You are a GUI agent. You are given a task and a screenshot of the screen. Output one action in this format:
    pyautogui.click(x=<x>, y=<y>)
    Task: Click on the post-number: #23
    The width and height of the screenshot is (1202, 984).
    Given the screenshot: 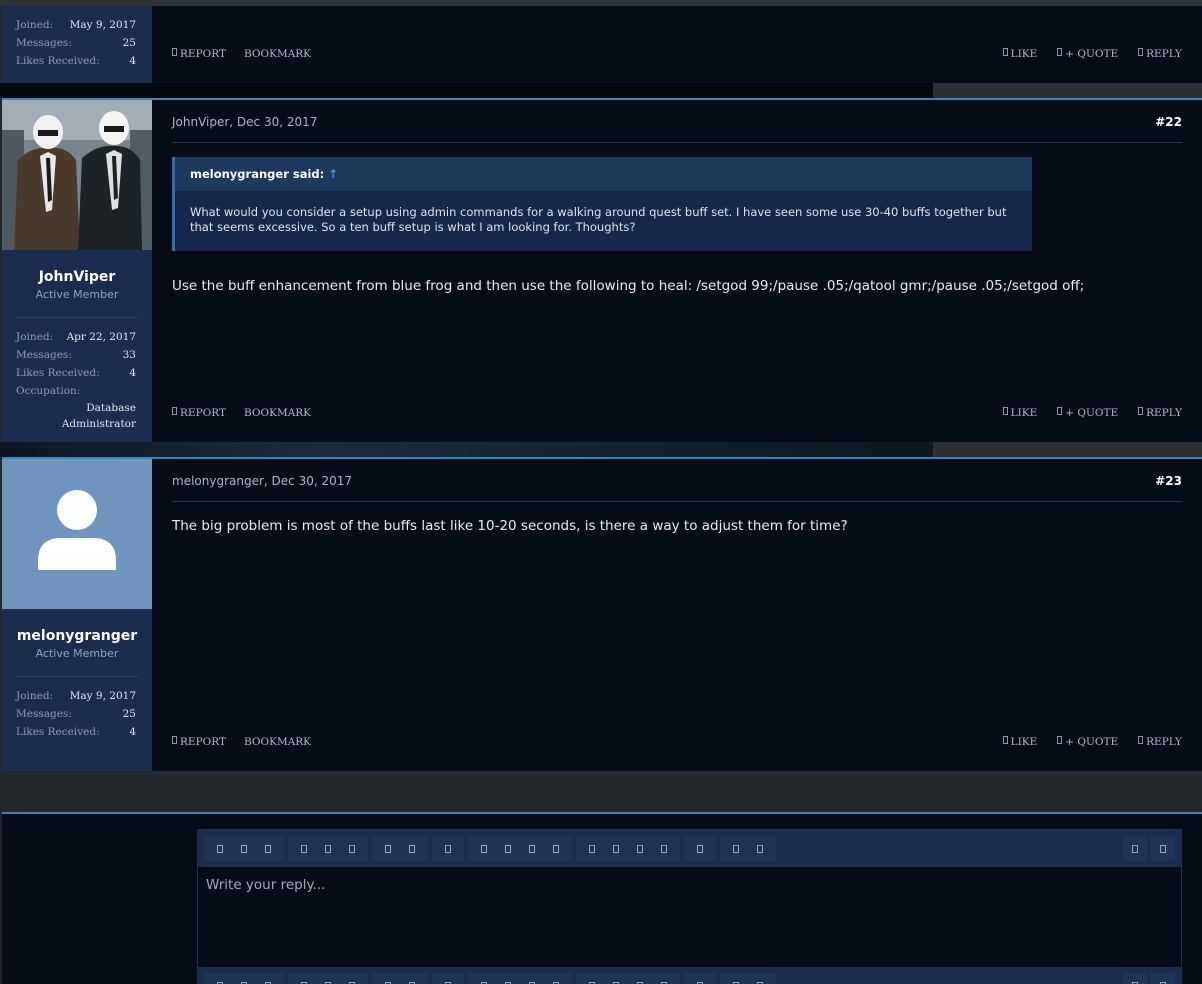 What is the action you would take?
    pyautogui.click(x=1168, y=481)
    